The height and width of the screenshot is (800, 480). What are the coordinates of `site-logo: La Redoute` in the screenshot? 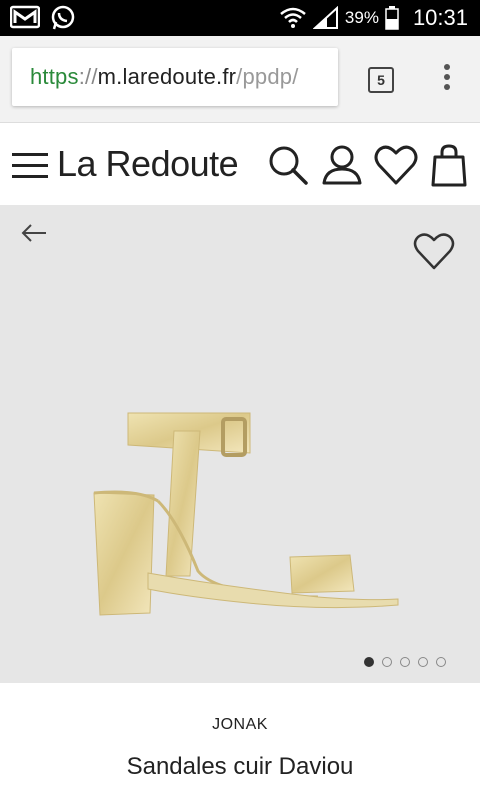 It's located at (148, 164).